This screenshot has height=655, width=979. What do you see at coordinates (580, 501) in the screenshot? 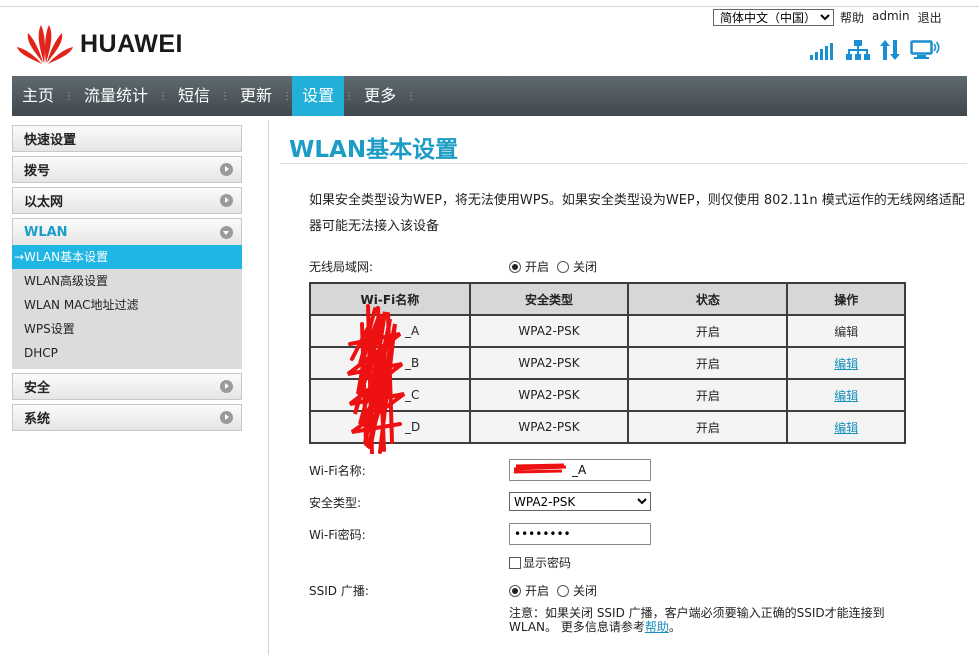
I see `security-type-select: WPA2-PSK` at bounding box center [580, 501].